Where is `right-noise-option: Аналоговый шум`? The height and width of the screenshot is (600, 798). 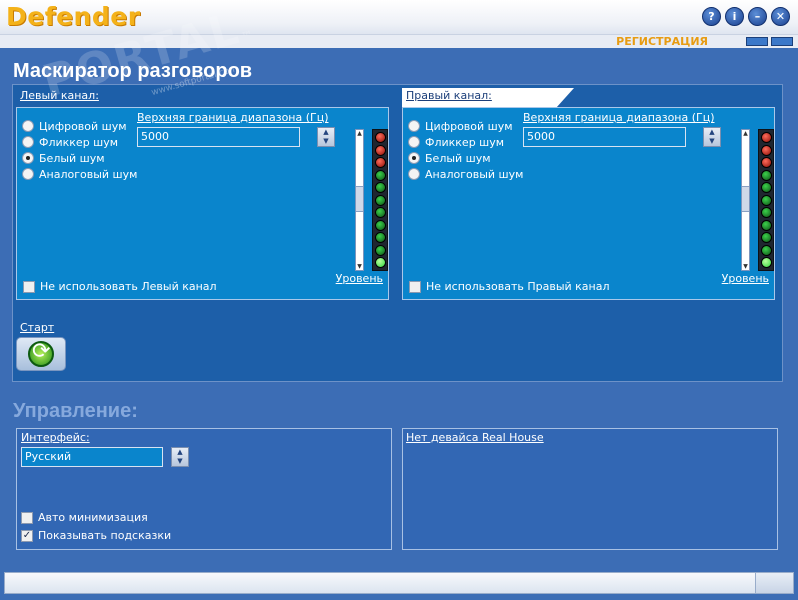 right-noise-option: Аналоговый шум is located at coordinates (465, 174).